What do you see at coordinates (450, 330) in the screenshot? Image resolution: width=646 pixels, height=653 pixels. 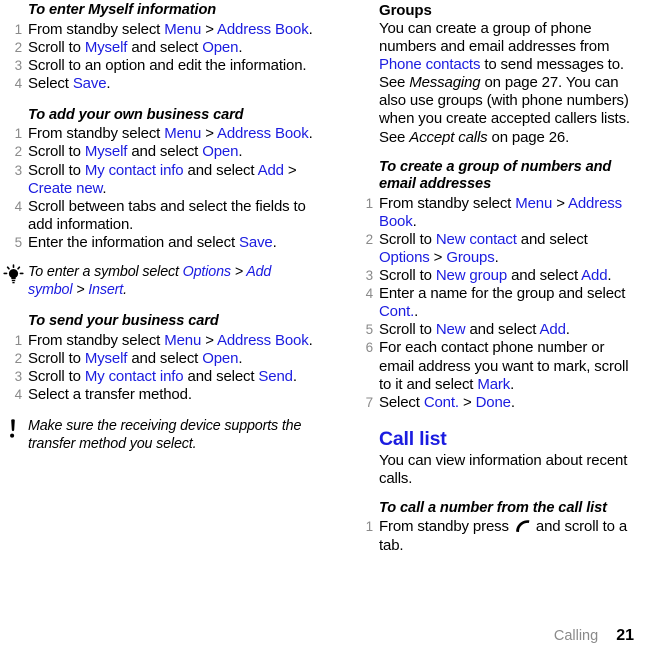 I see `inline-ui-term: New` at bounding box center [450, 330].